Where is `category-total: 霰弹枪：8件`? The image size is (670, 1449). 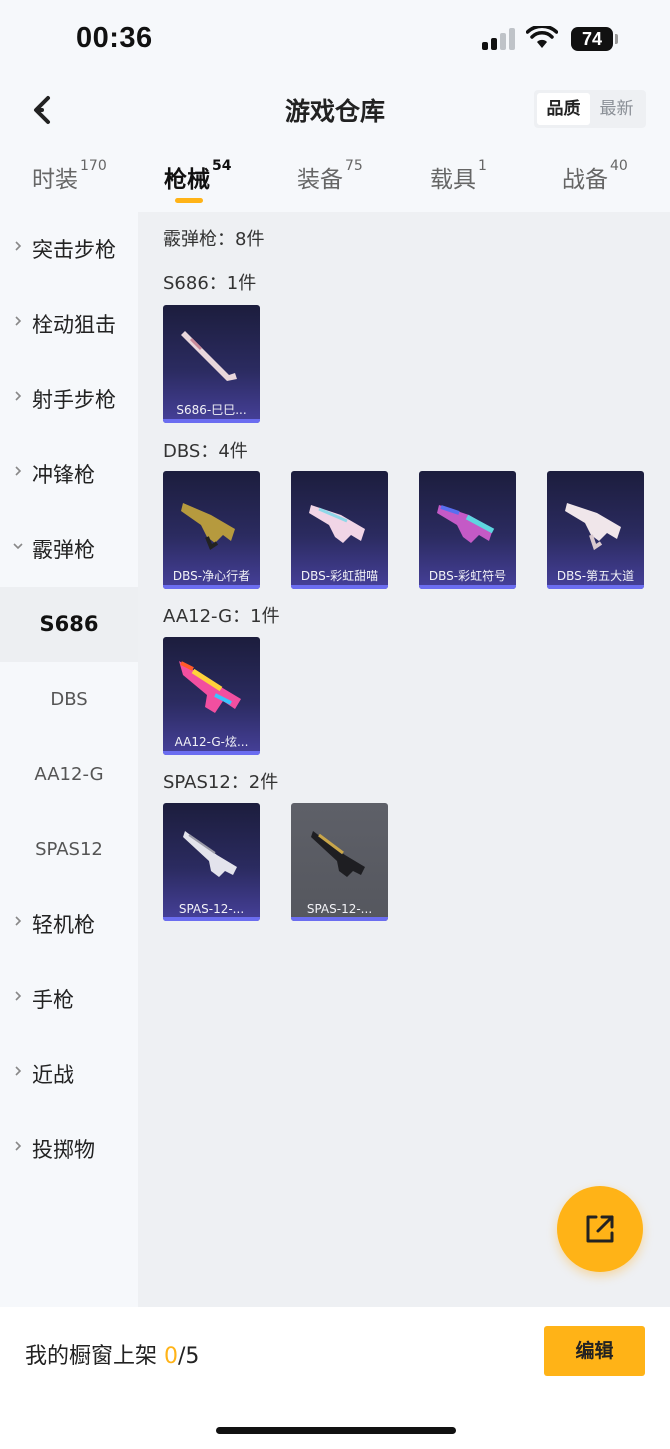
category-total: 霰弹枪：8件 is located at coordinates (214, 239).